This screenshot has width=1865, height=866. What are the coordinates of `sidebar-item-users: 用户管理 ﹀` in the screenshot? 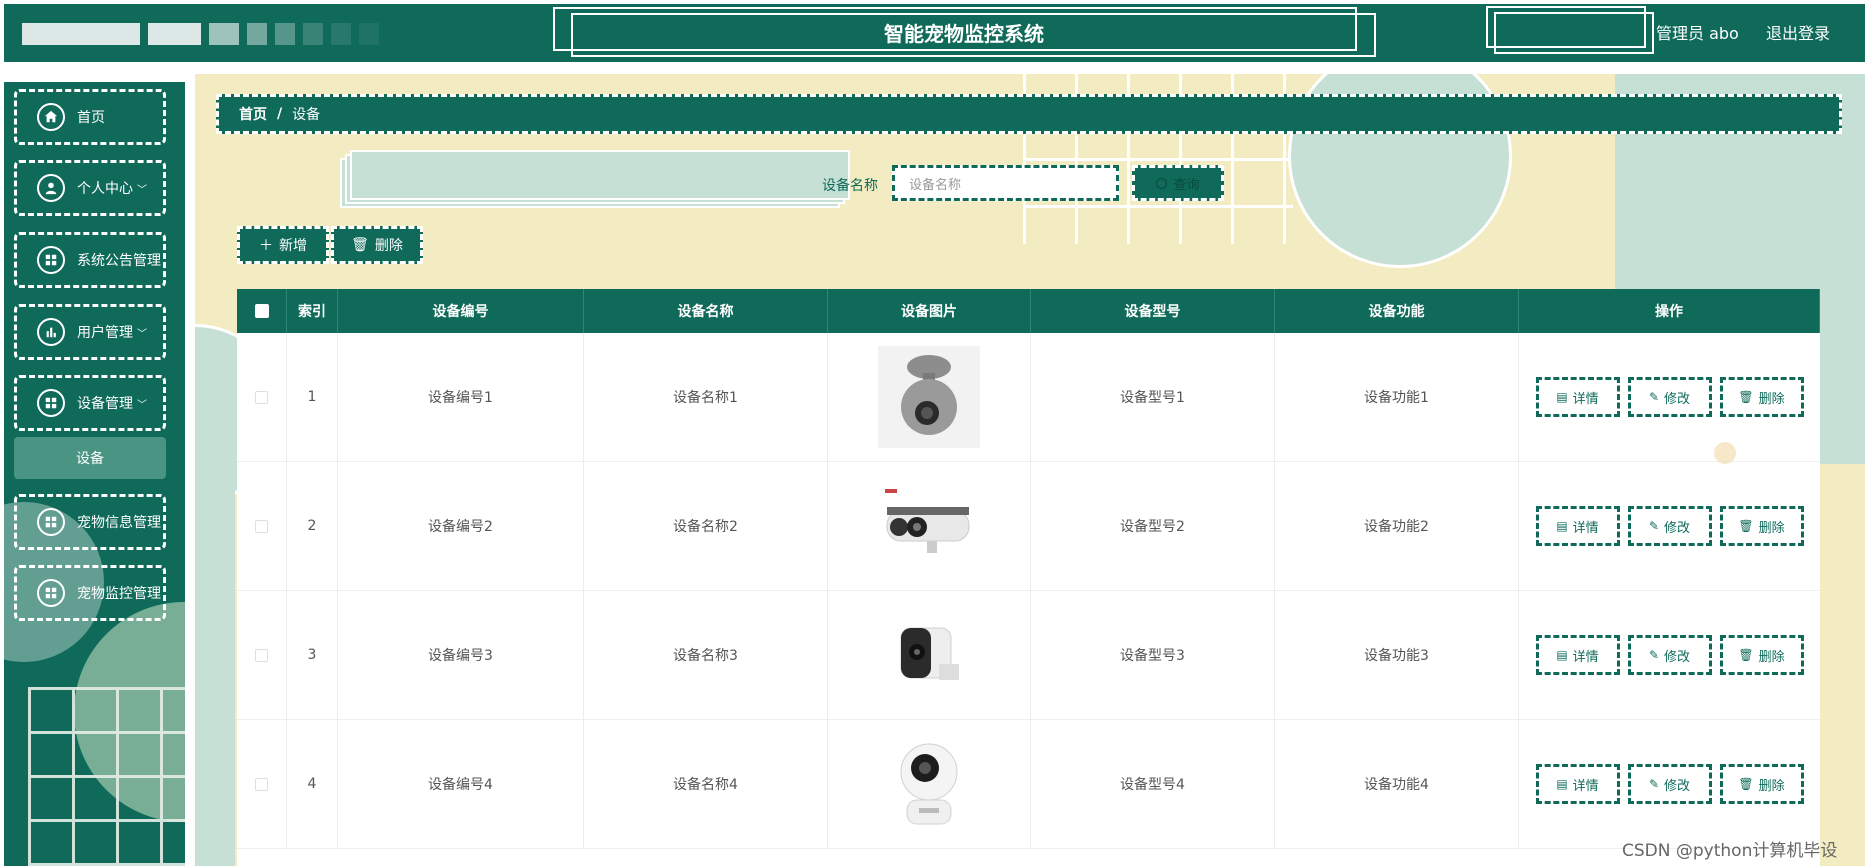 It's located at (90, 332).